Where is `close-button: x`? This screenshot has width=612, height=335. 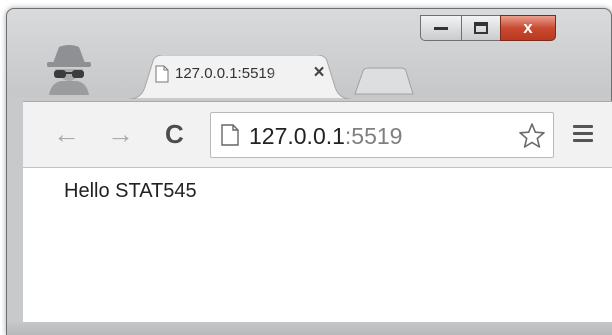 close-button: x is located at coordinates (528, 28).